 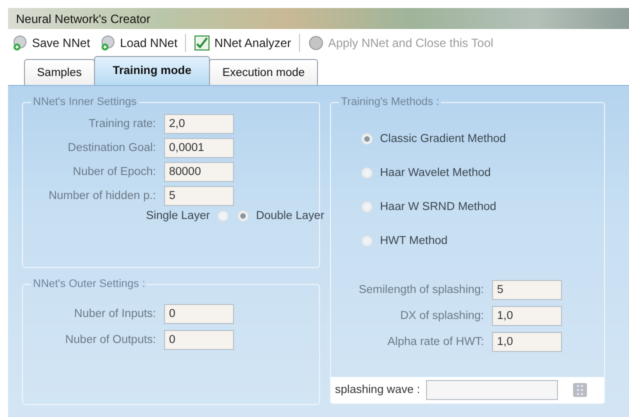 I want to click on chart-check-icon, so click(x=202, y=42).